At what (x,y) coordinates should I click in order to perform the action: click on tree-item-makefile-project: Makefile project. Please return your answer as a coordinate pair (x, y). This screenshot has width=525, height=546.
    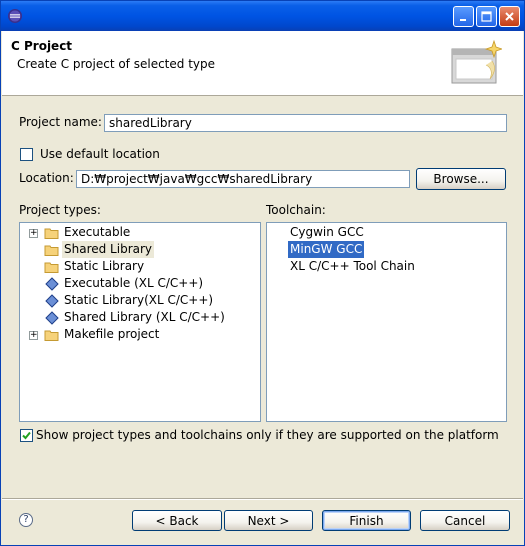
    Looking at the image, I should click on (111, 334).